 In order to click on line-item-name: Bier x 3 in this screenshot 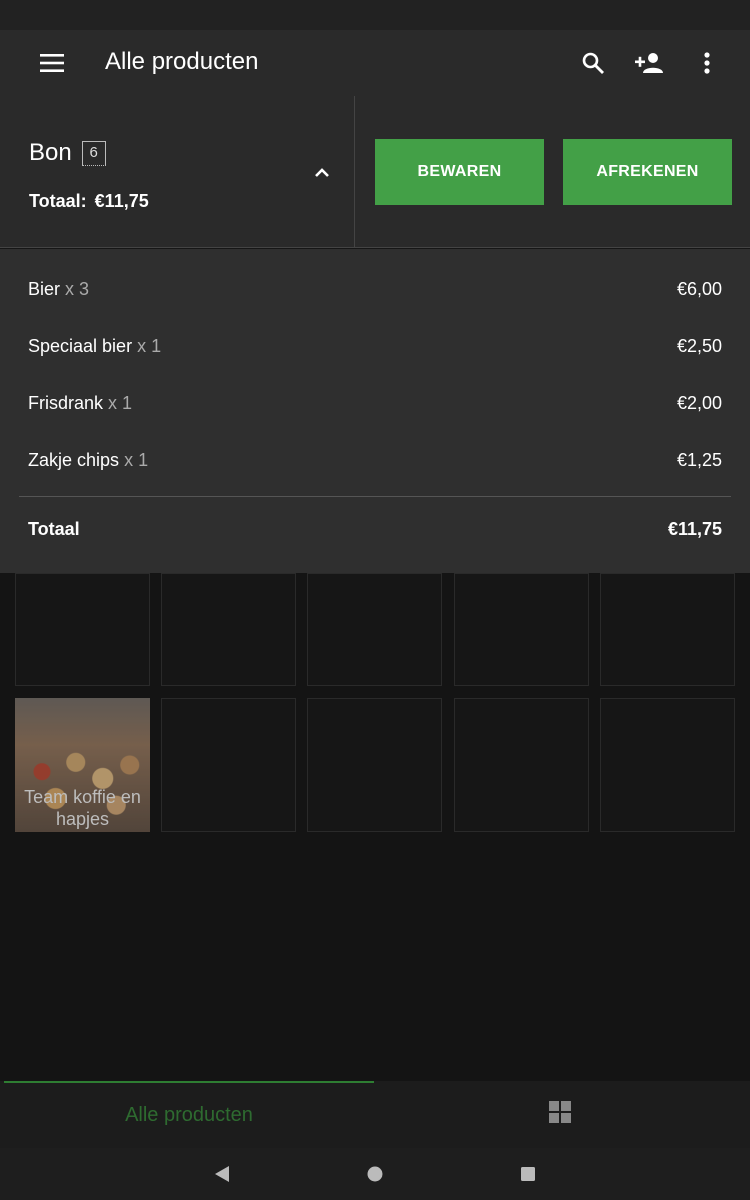, I will do `click(59, 288)`.